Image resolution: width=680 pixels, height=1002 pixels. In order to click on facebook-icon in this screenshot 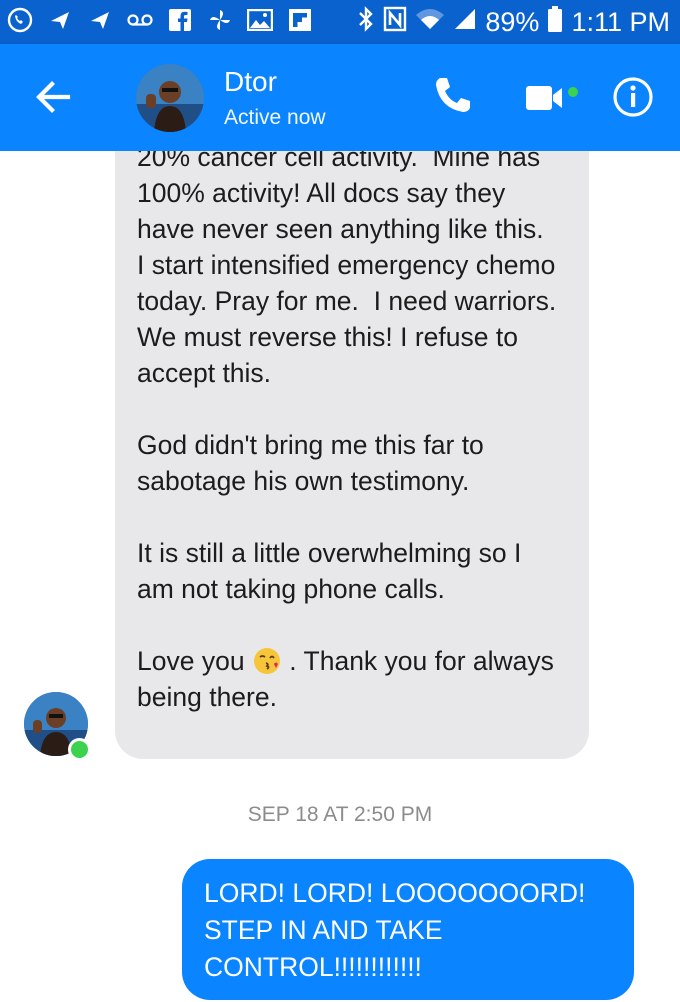, I will do `click(180, 20)`.